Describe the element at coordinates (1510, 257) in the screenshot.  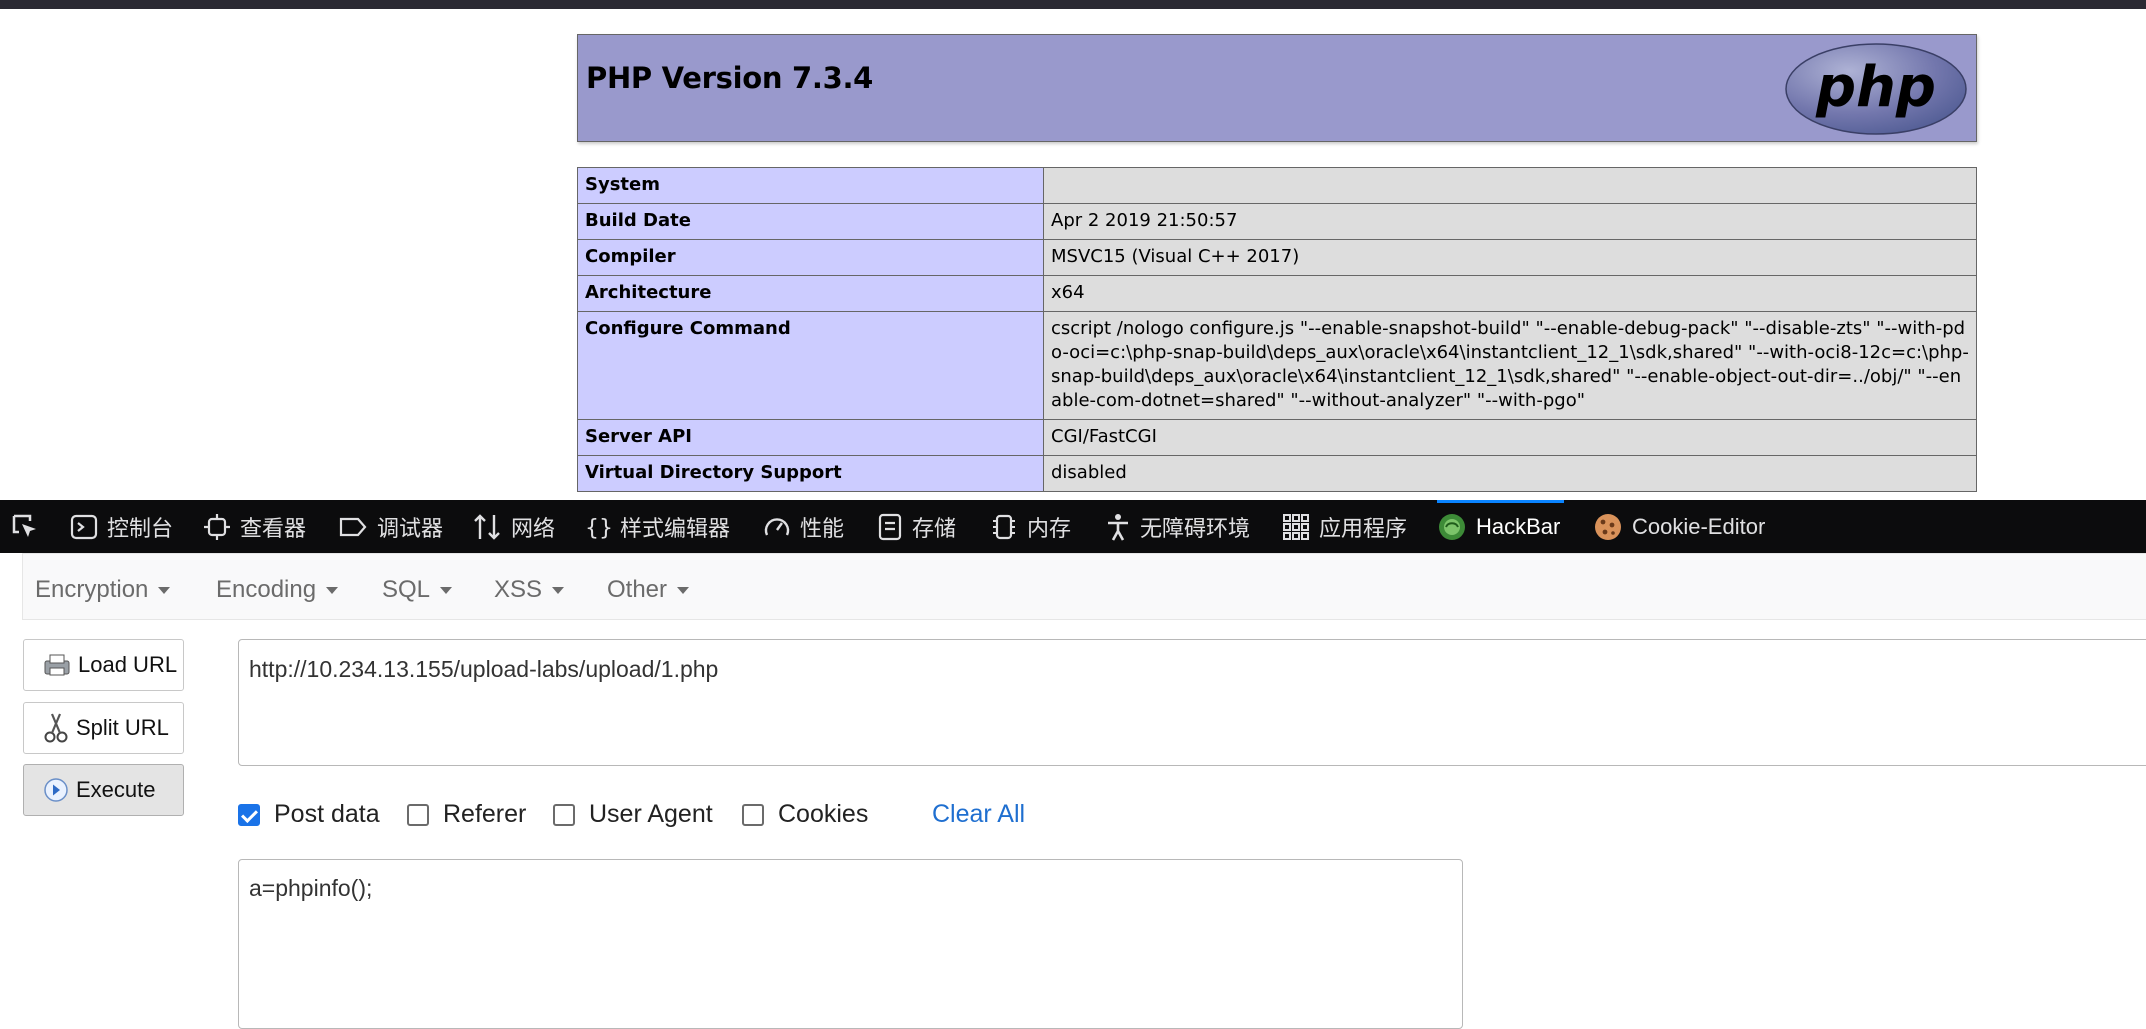
I see `info-row-value: MSVC15 (Visual C++ 2017)` at that location.